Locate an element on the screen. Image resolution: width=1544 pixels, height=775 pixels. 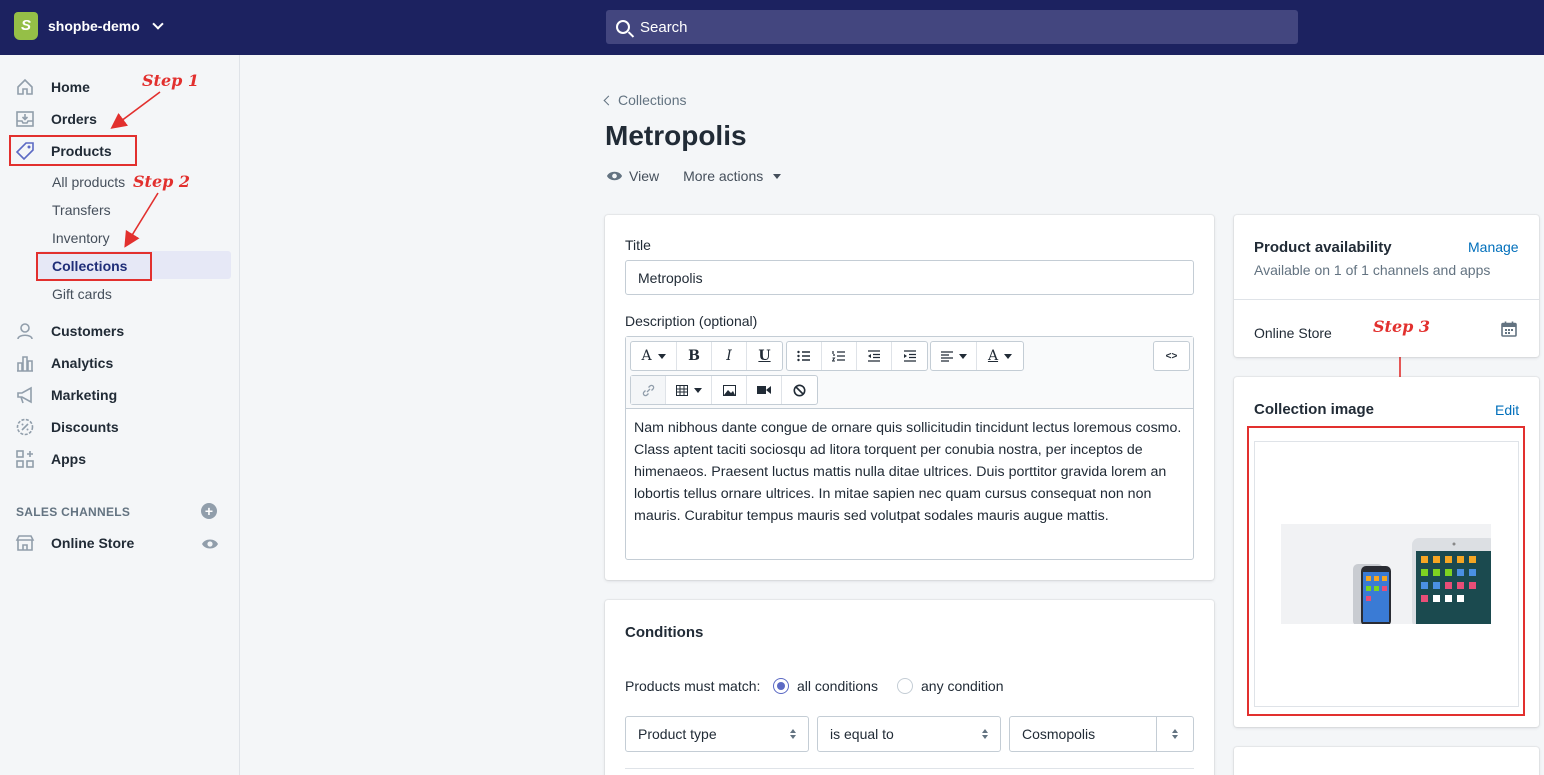
text-color-button: A is located at coordinates (1000, 356).